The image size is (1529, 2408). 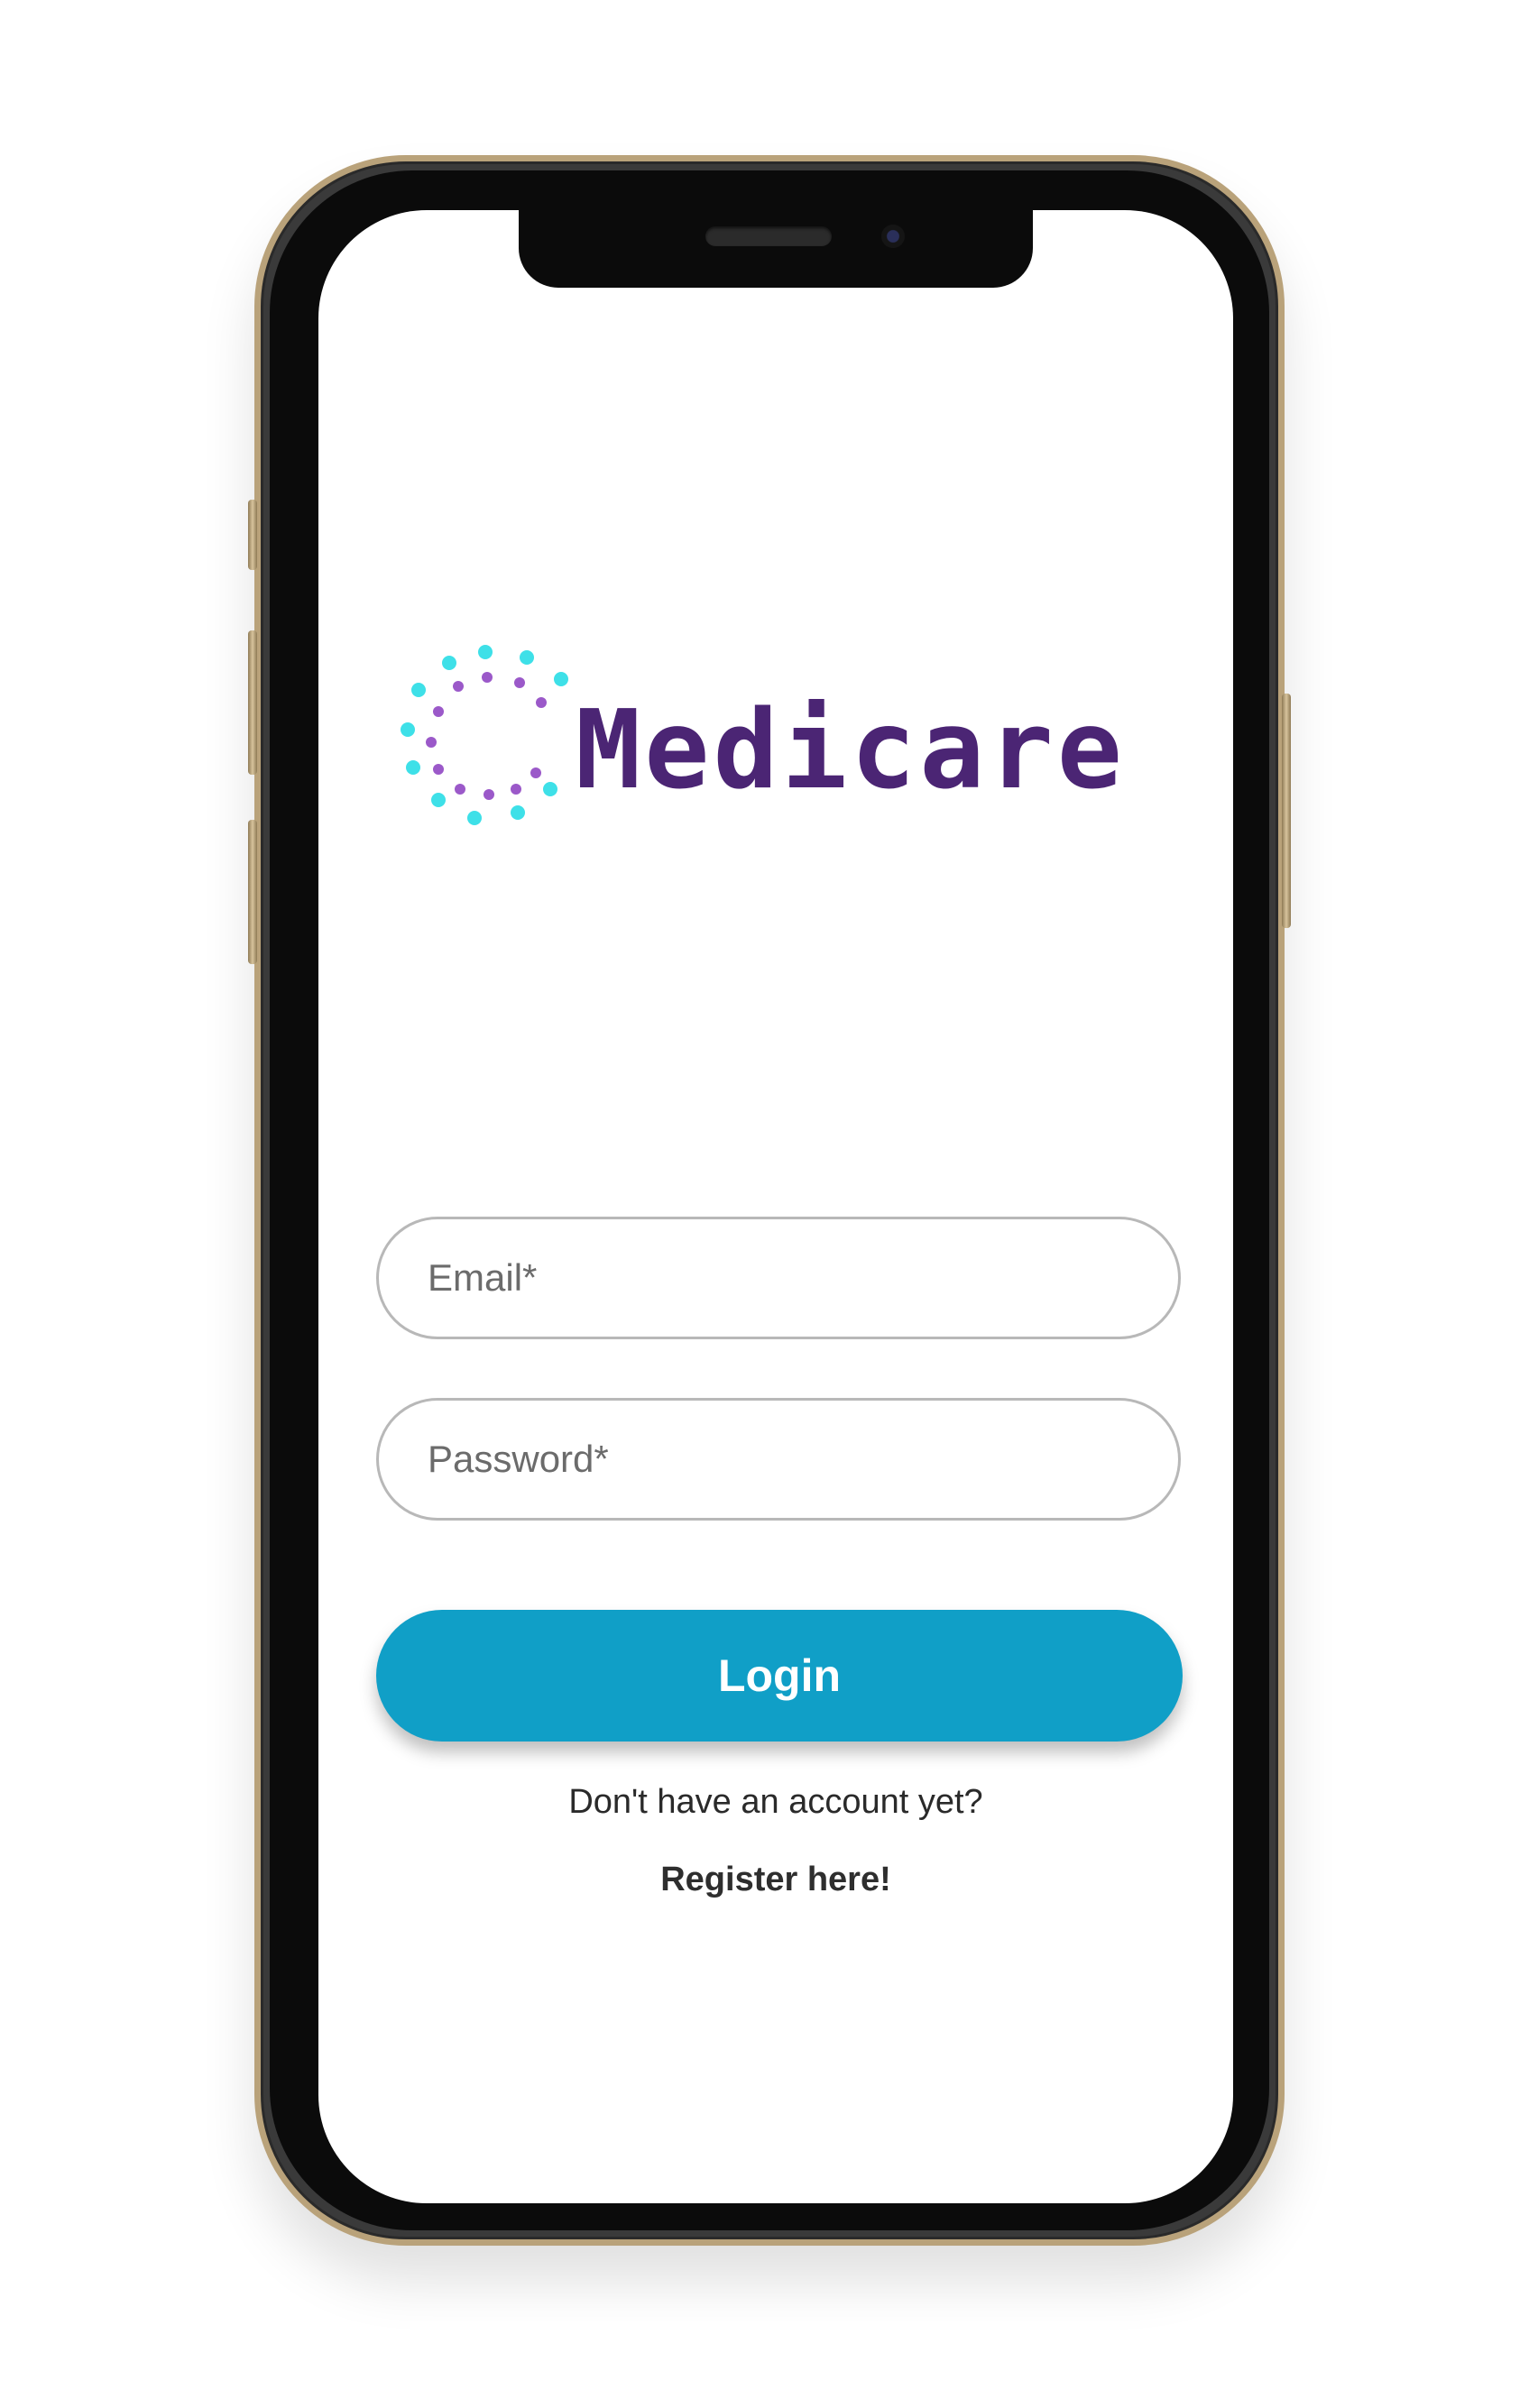 What do you see at coordinates (768, 236) in the screenshot?
I see `speaker-grille` at bounding box center [768, 236].